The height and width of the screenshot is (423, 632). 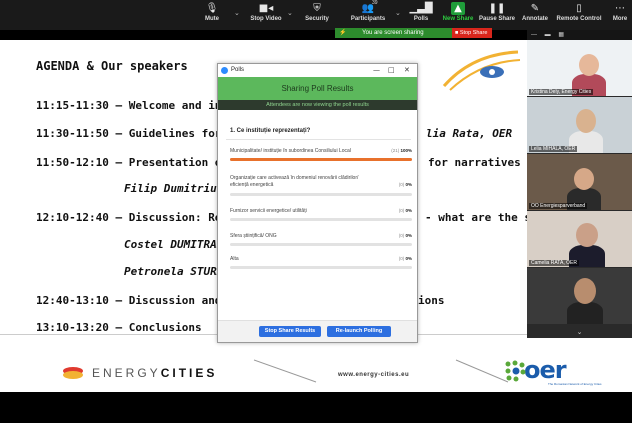 I want to click on video-tile, so click(x=579, y=296).